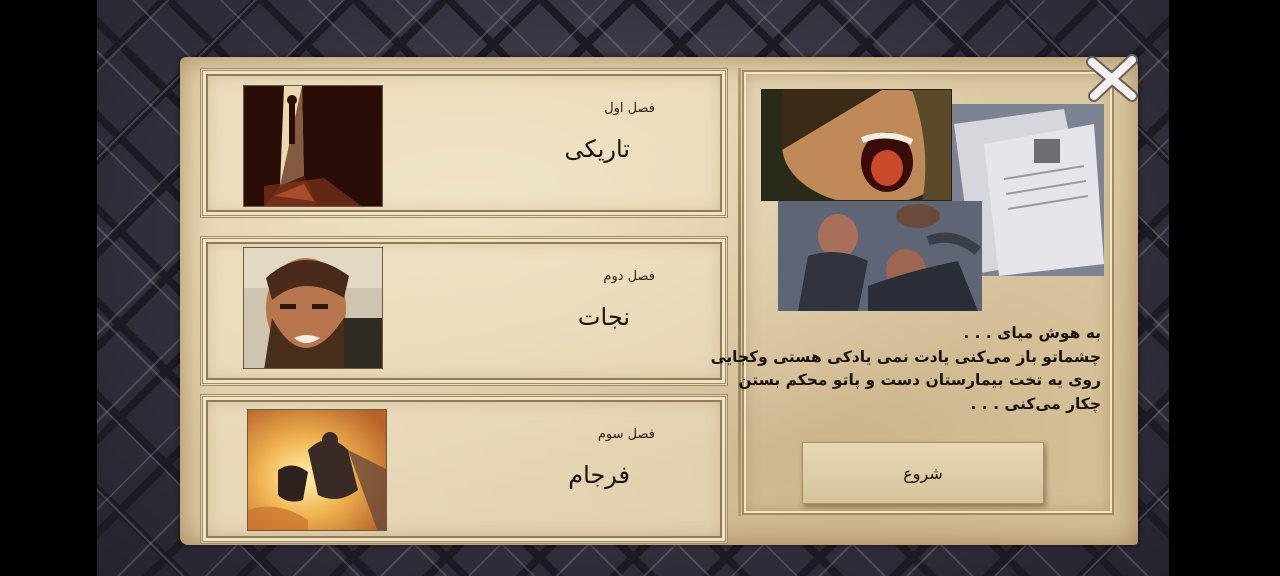 This screenshot has width=1280, height=576. Describe the element at coordinates (313, 146) in the screenshot. I see `chapter-1-thumbnail` at that location.